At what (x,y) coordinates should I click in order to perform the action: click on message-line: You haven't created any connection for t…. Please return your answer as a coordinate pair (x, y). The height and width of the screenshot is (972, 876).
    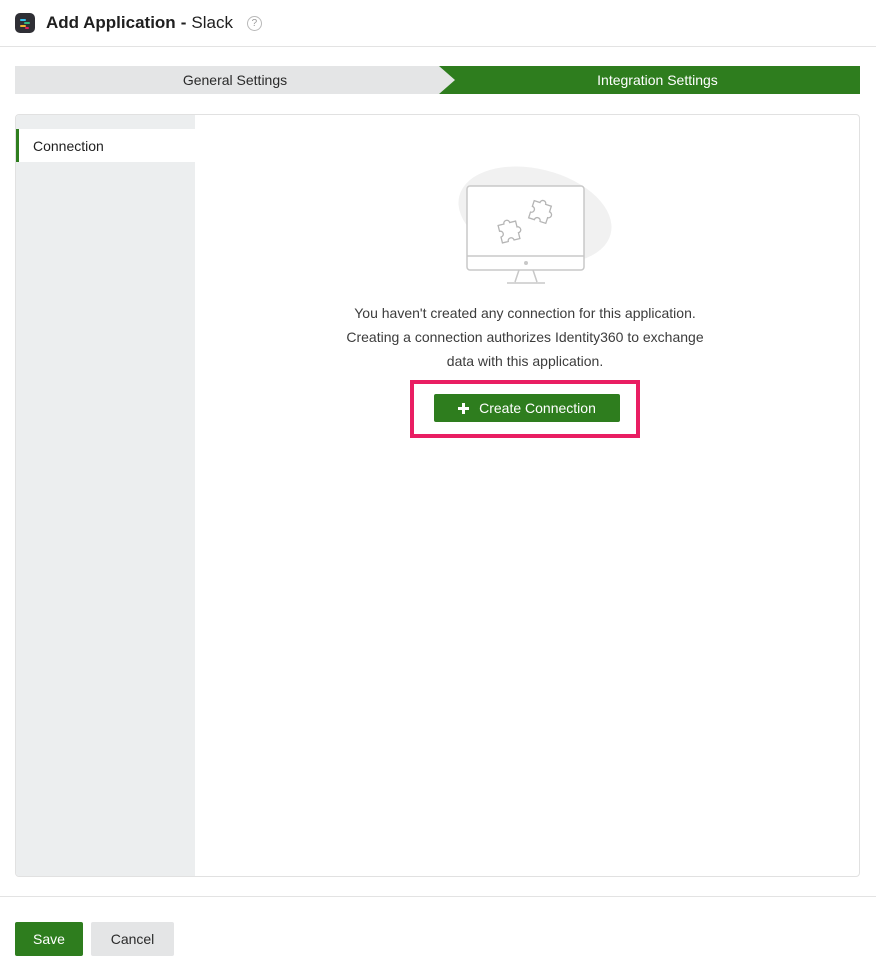
    Looking at the image, I should click on (525, 313).